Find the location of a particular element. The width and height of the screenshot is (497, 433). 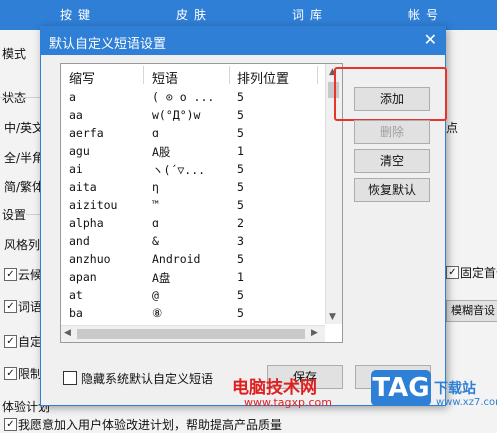

limit-label: 限制 is located at coordinates (30, 374).